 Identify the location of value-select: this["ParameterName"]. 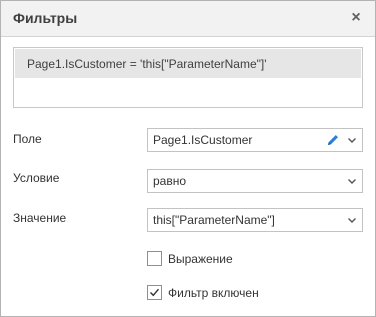
(255, 220).